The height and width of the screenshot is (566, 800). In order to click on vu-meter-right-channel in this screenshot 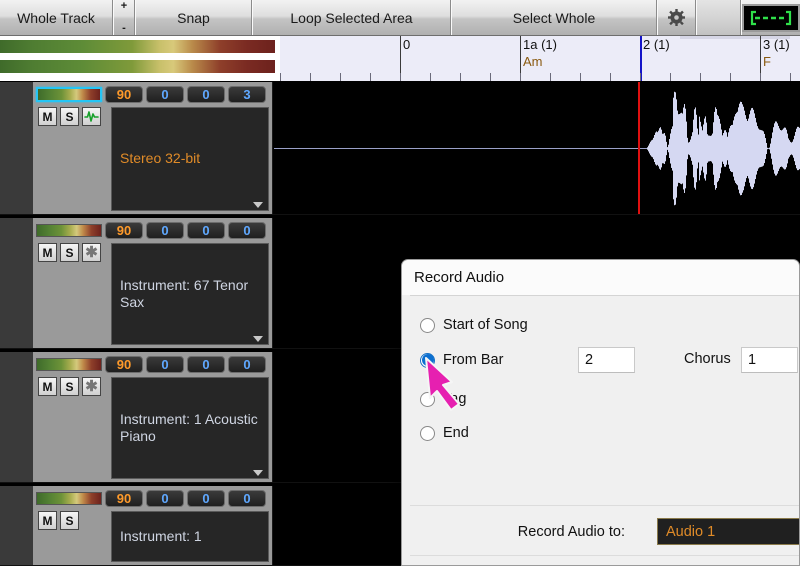, I will do `click(137, 66)`.